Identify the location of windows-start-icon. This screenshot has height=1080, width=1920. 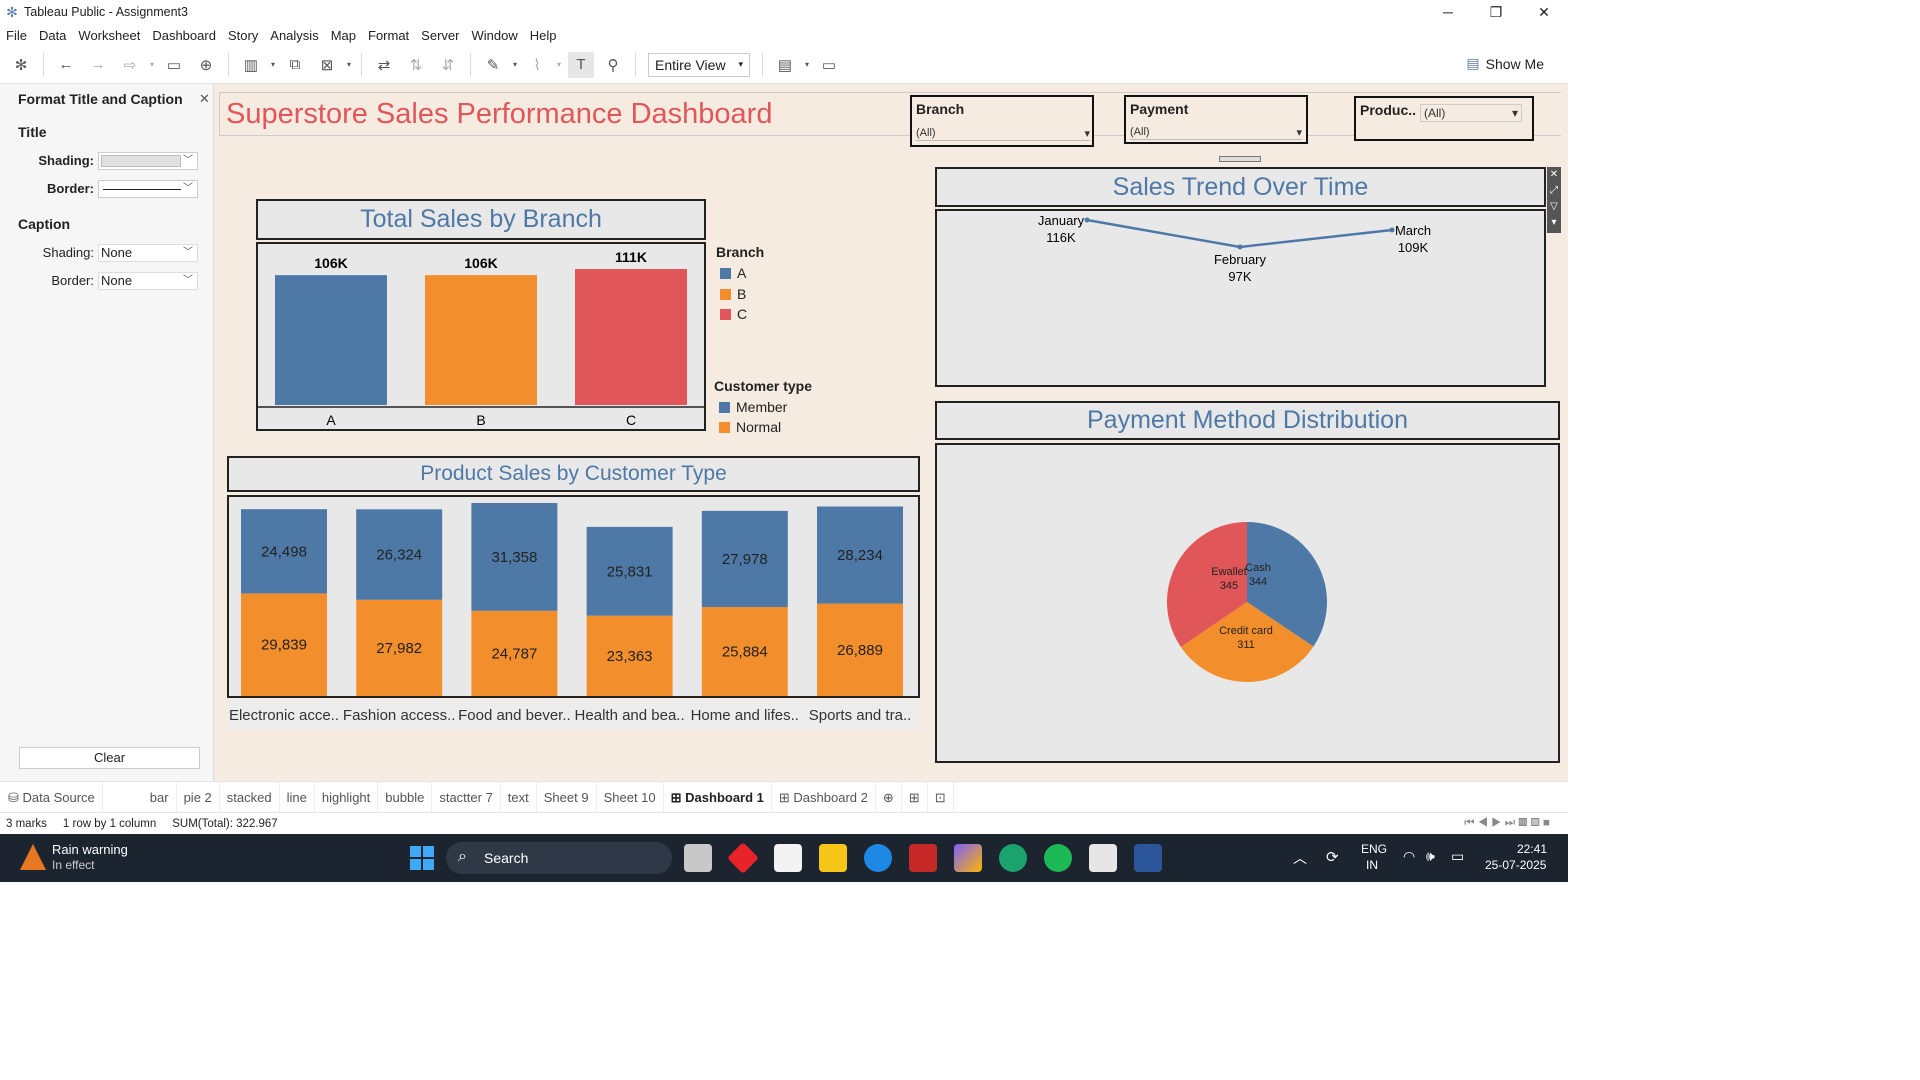
(422, 858).